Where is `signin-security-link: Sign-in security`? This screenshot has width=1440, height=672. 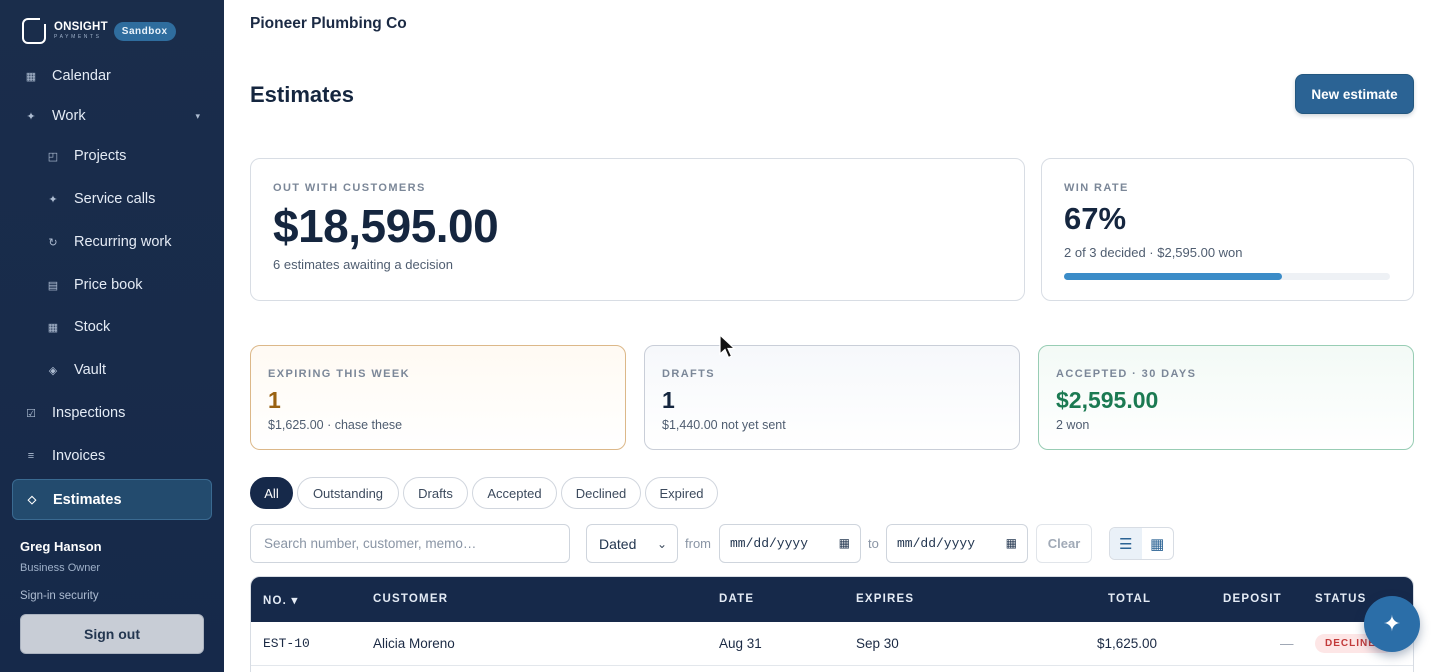
signin-security-link: Sign-in security is located at coordinates (59, 596).